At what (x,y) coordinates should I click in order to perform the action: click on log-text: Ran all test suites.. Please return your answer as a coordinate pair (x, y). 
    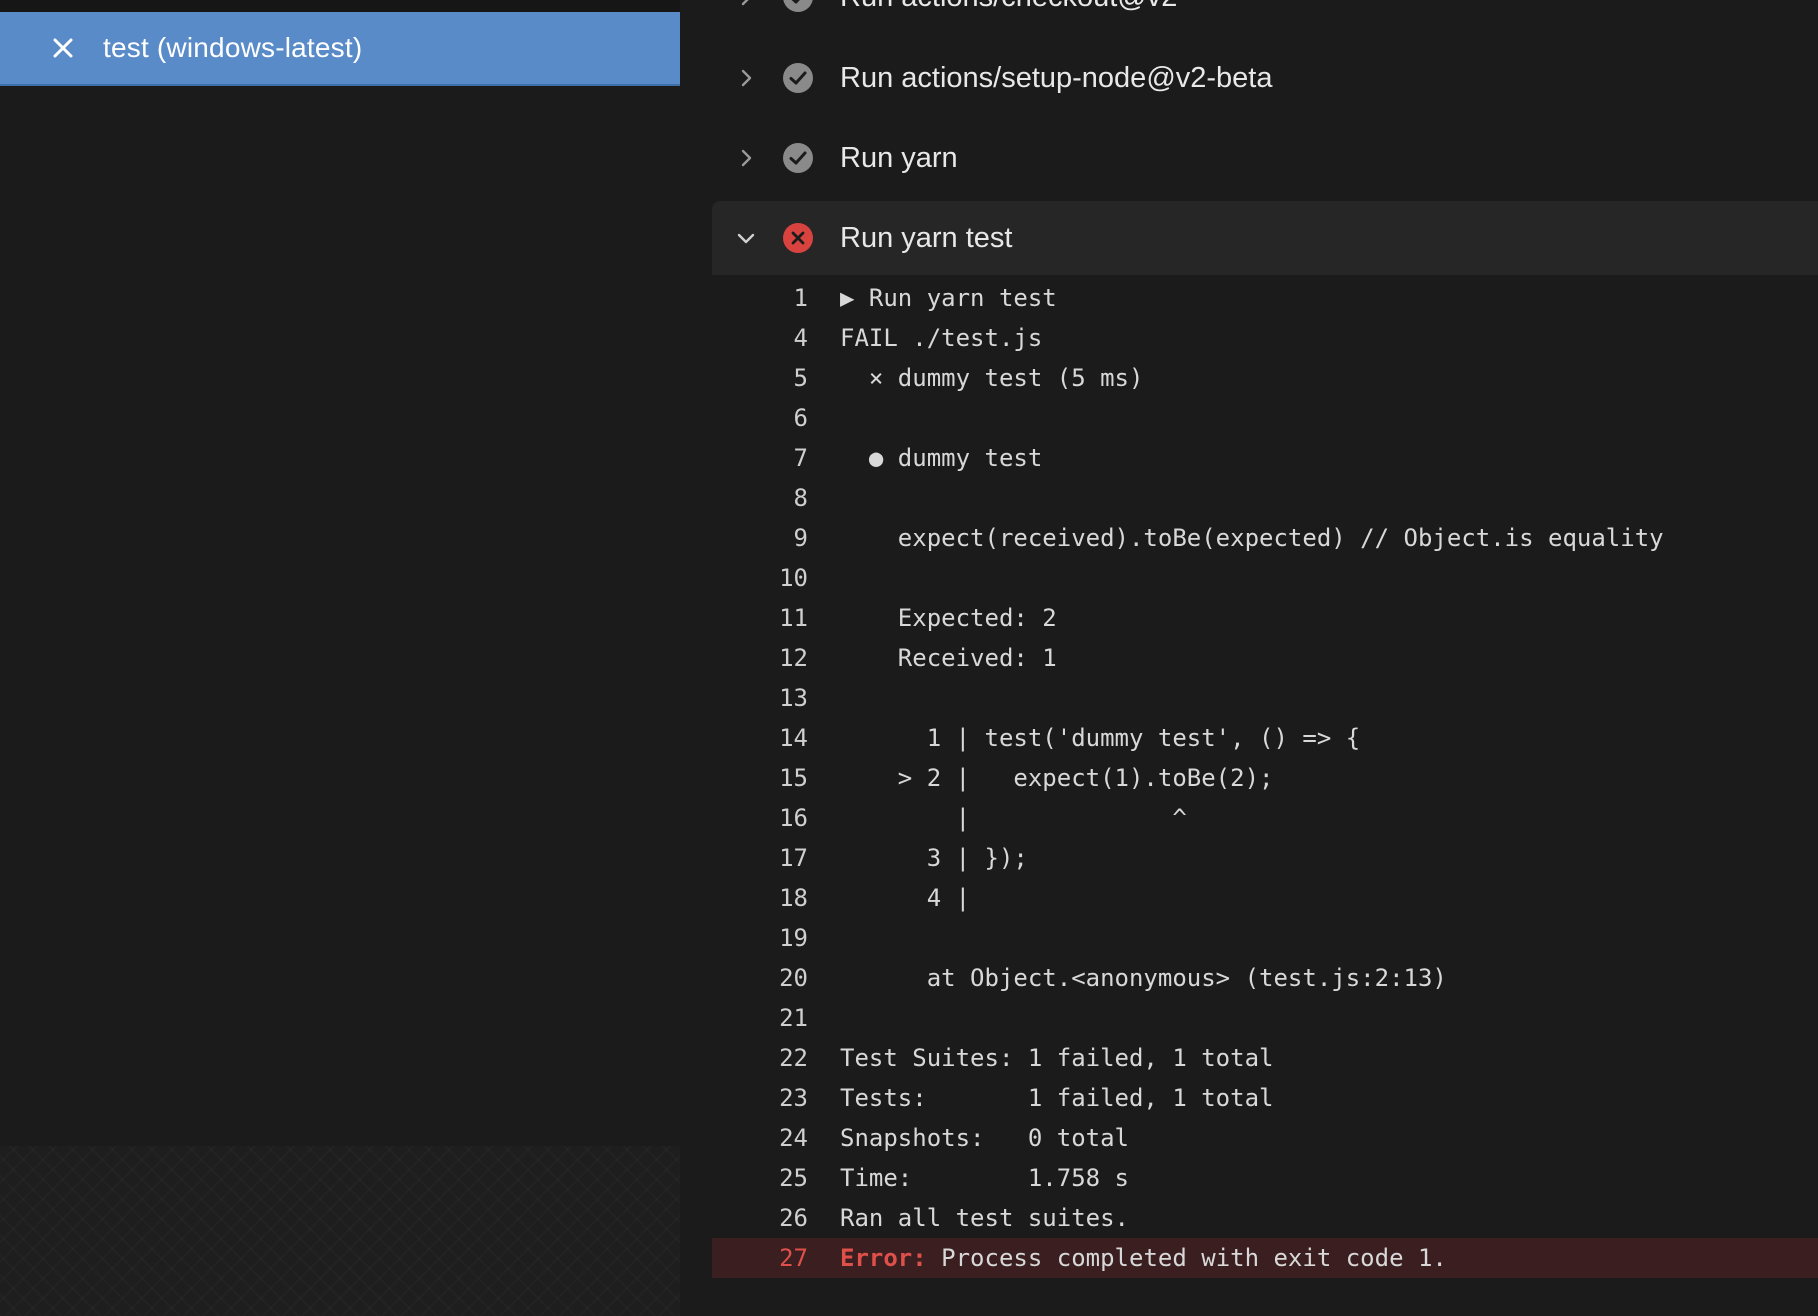
    Looking at the image, I should click on (984, 1218).